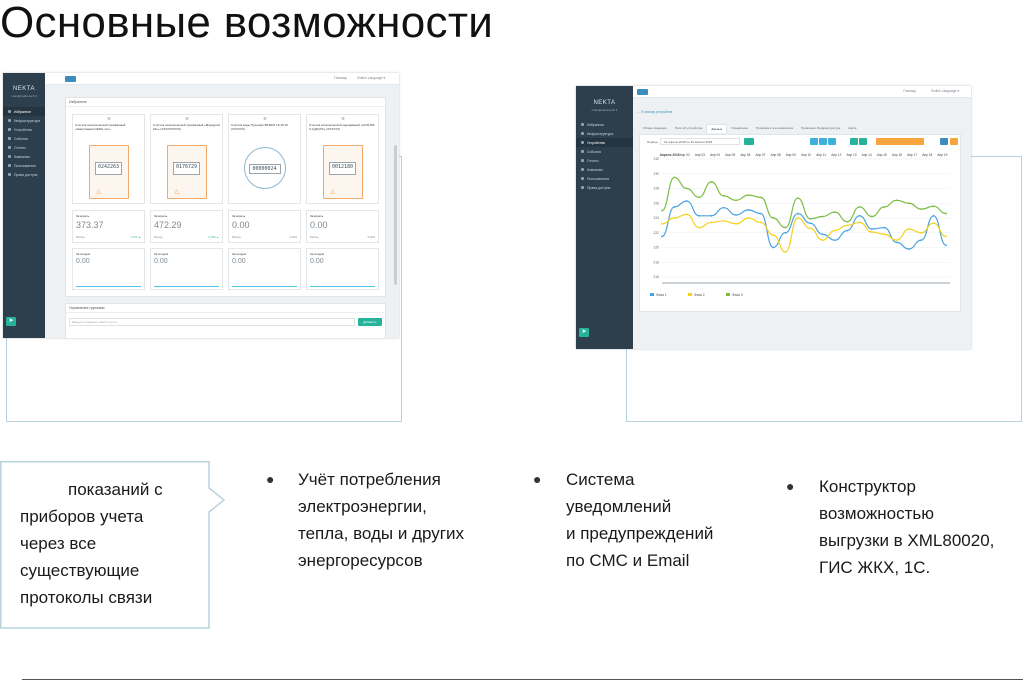 This screenshot has height=681, width=1023. I want to click on stat-value: 373.37, so click(90, 225).